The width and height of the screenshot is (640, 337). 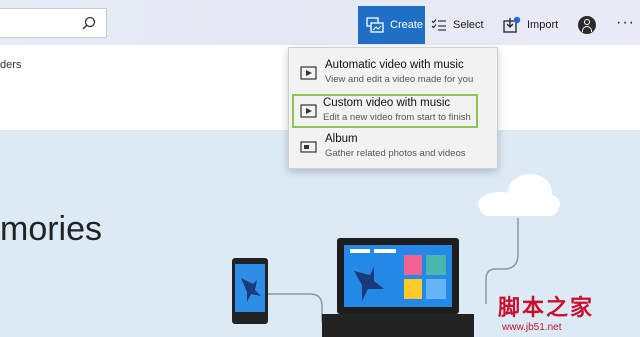 I want to click on select-icon, so click(x=438, y=25).